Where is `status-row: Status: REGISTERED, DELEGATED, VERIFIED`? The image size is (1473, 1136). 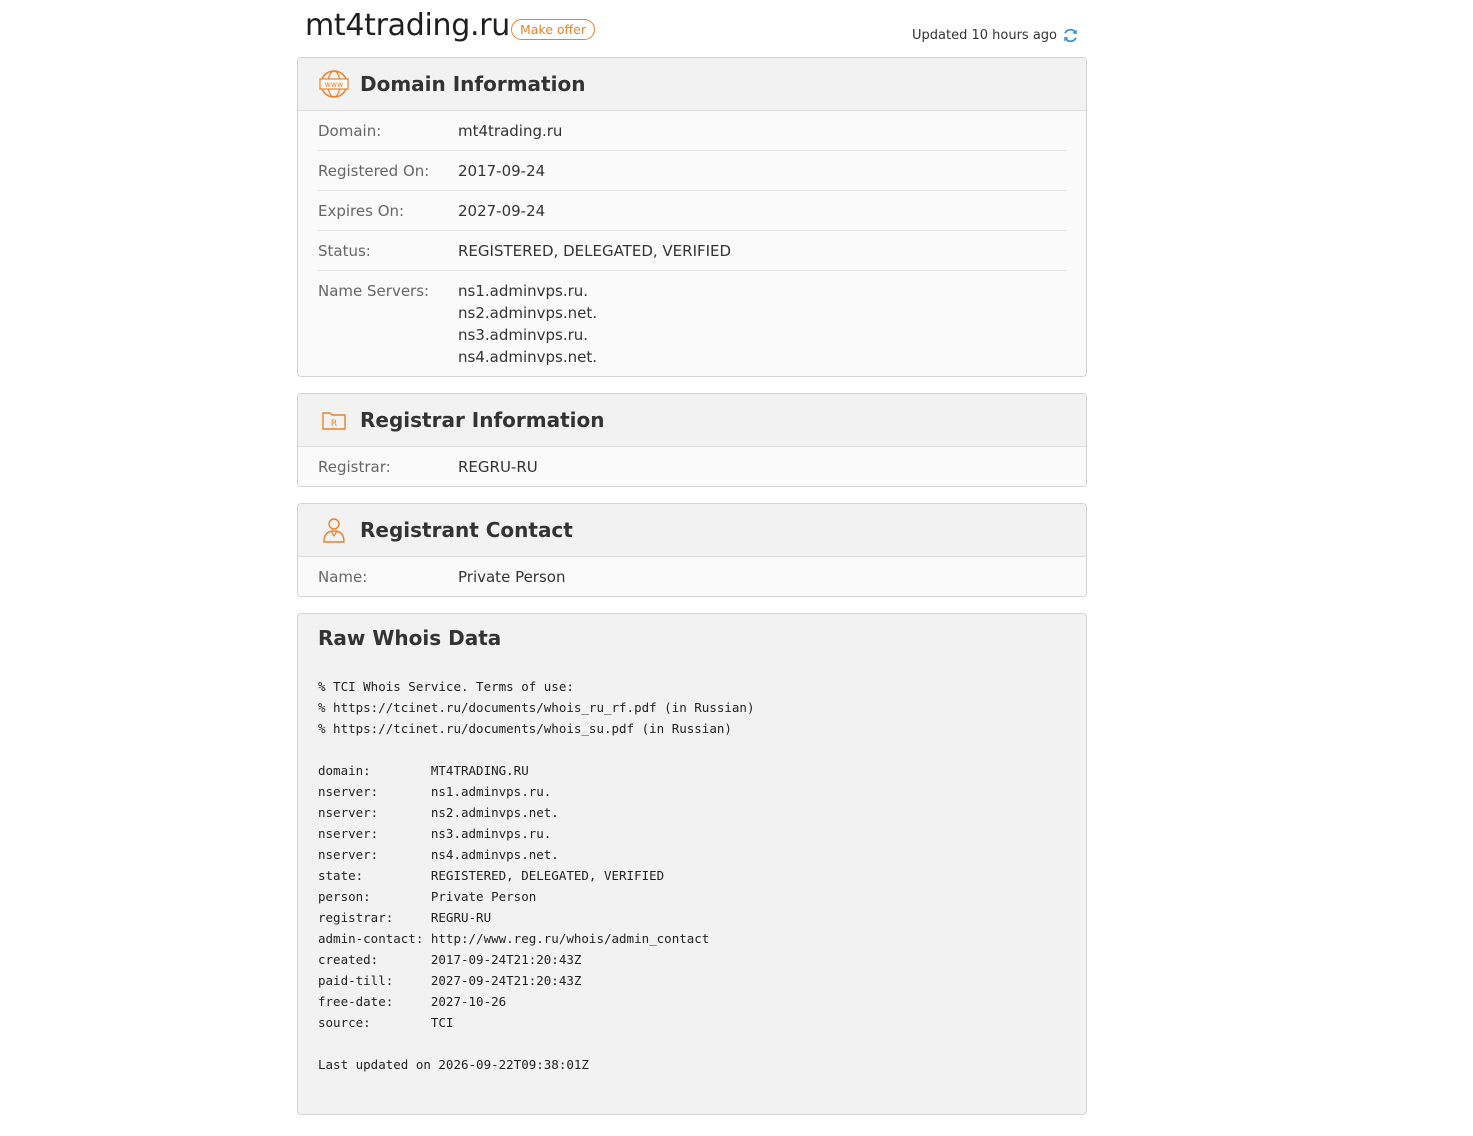
status-row: Status: REGISTERED, DELEGATED, VERIFIED is located at coordinates (692, 251).